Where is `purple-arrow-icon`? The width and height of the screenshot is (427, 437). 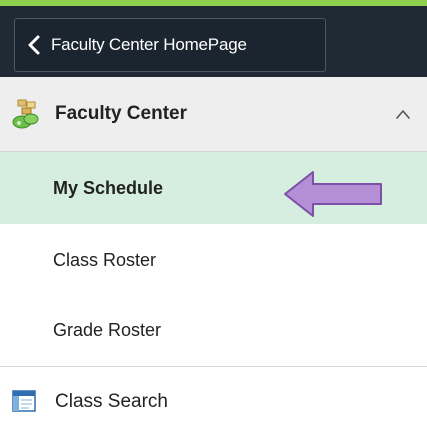
purple-arrow-icon is located at coordinates (333, 194).